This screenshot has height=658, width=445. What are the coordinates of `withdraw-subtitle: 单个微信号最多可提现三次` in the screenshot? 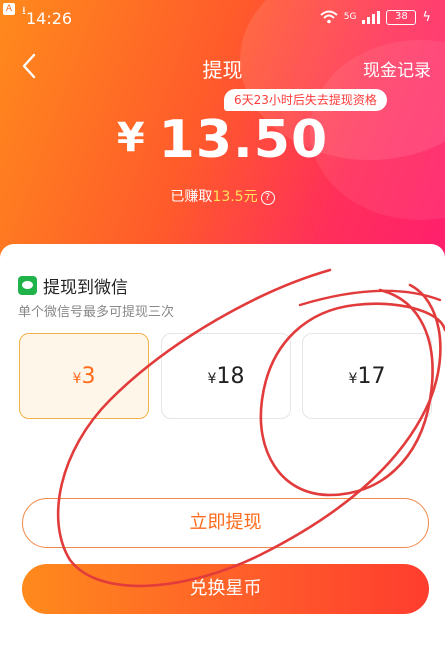 It's located at (96, 312).